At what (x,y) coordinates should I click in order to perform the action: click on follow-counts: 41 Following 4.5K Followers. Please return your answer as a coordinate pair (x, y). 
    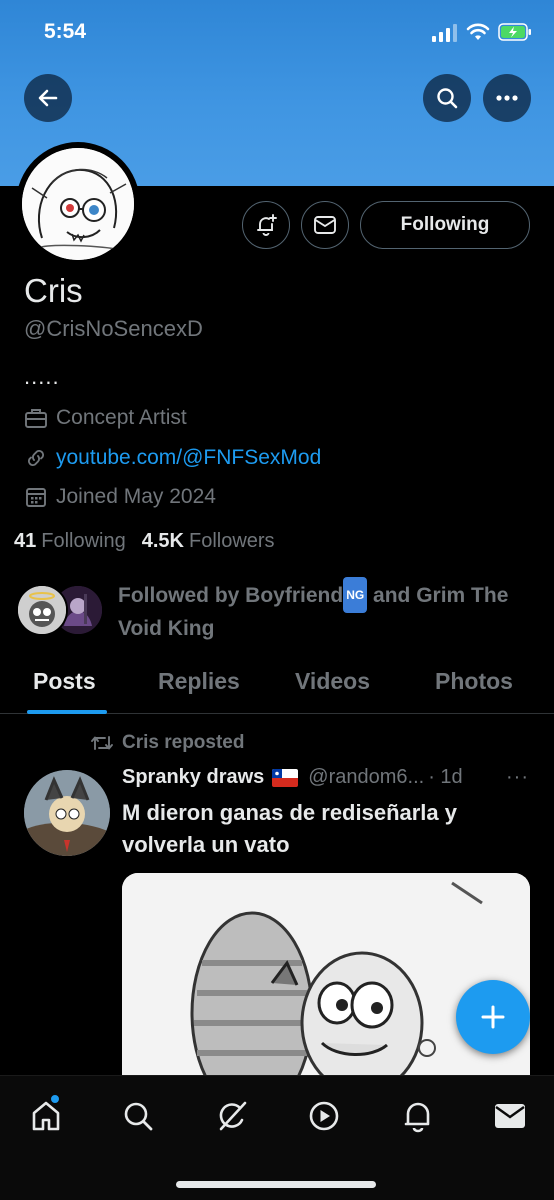
    Looking at the image, I should click on (152, 541).